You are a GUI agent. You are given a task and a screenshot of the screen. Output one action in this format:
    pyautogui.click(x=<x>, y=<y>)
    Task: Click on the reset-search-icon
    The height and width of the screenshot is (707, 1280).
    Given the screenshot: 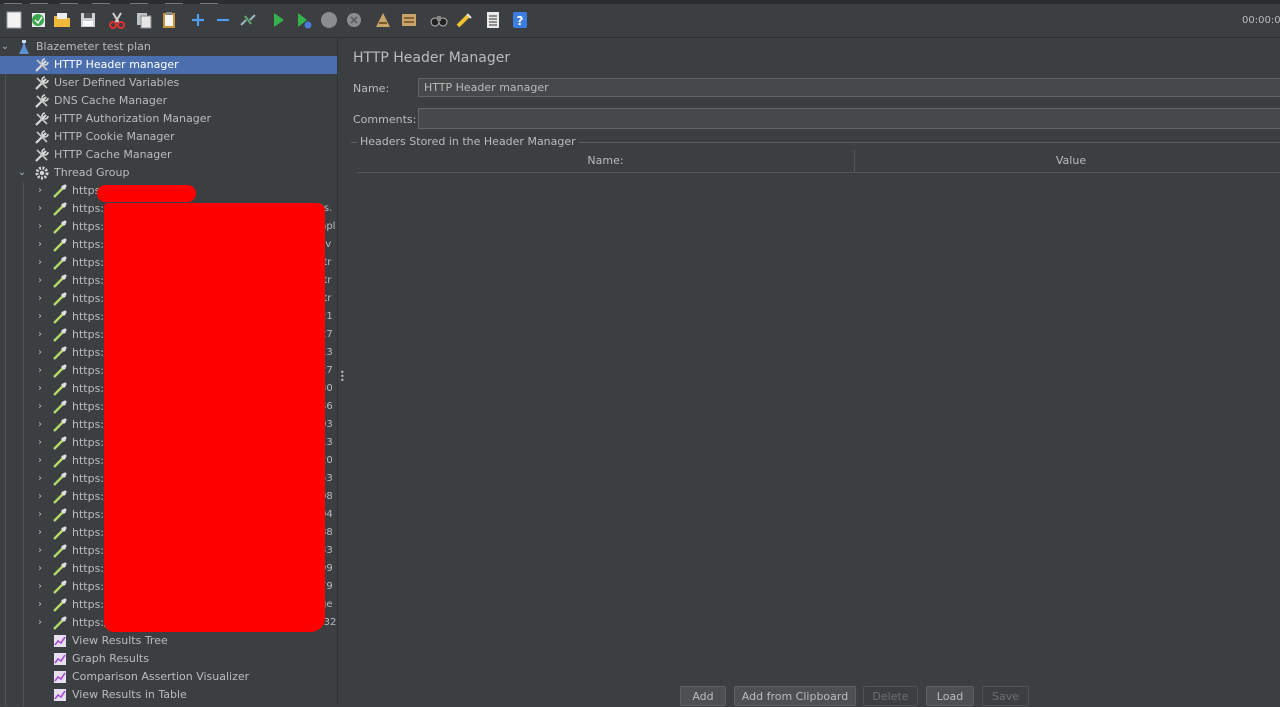 What is the action you would take?
    pyautogui.click(x=464, y=20)
    